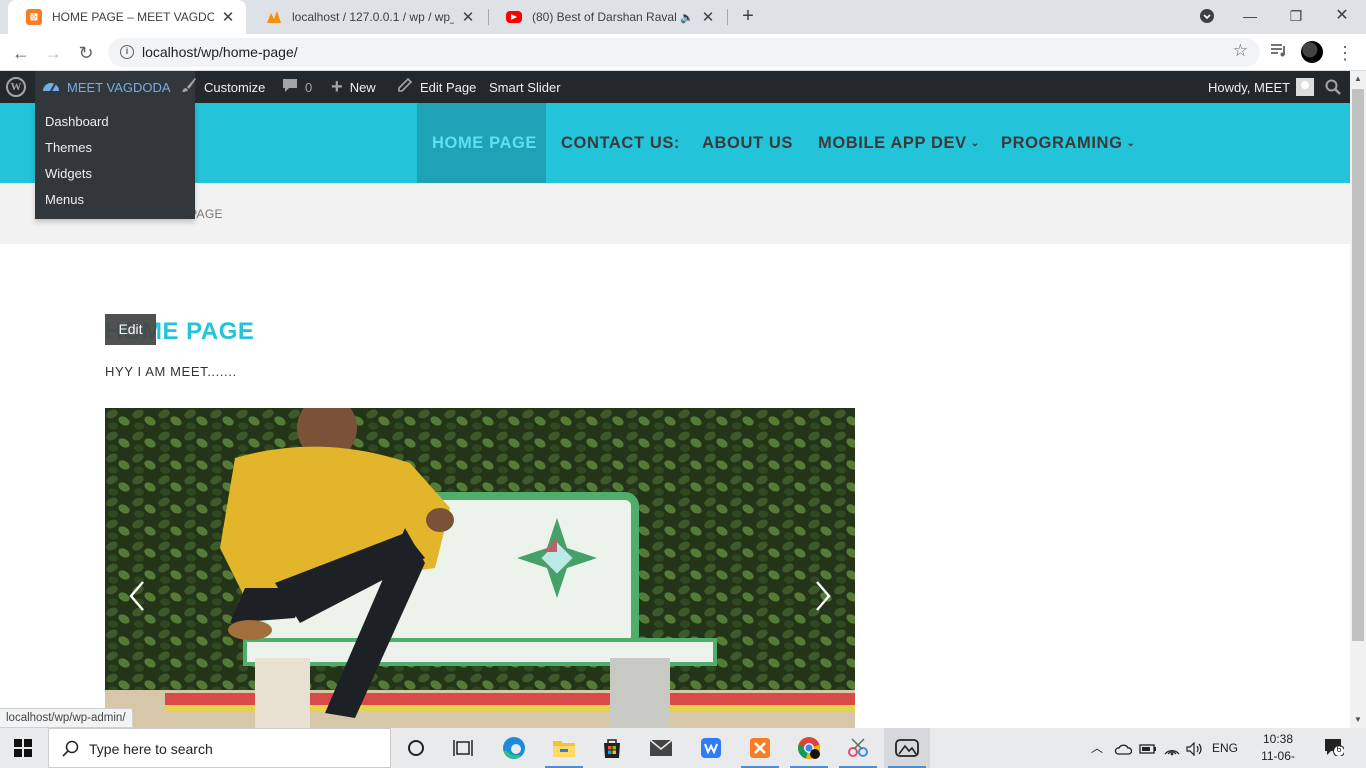 Image resolution: width=1366 pixels, height=768 pixels. I want to click on tab-separator, so click(727, 17).